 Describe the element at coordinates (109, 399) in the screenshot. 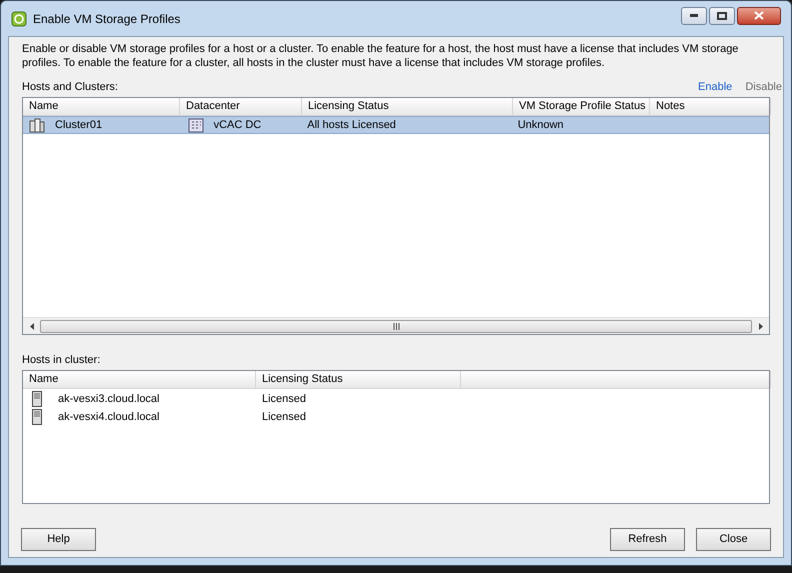

I see `table-cell-text: ak-vesxi3.cloud.local` at that location.